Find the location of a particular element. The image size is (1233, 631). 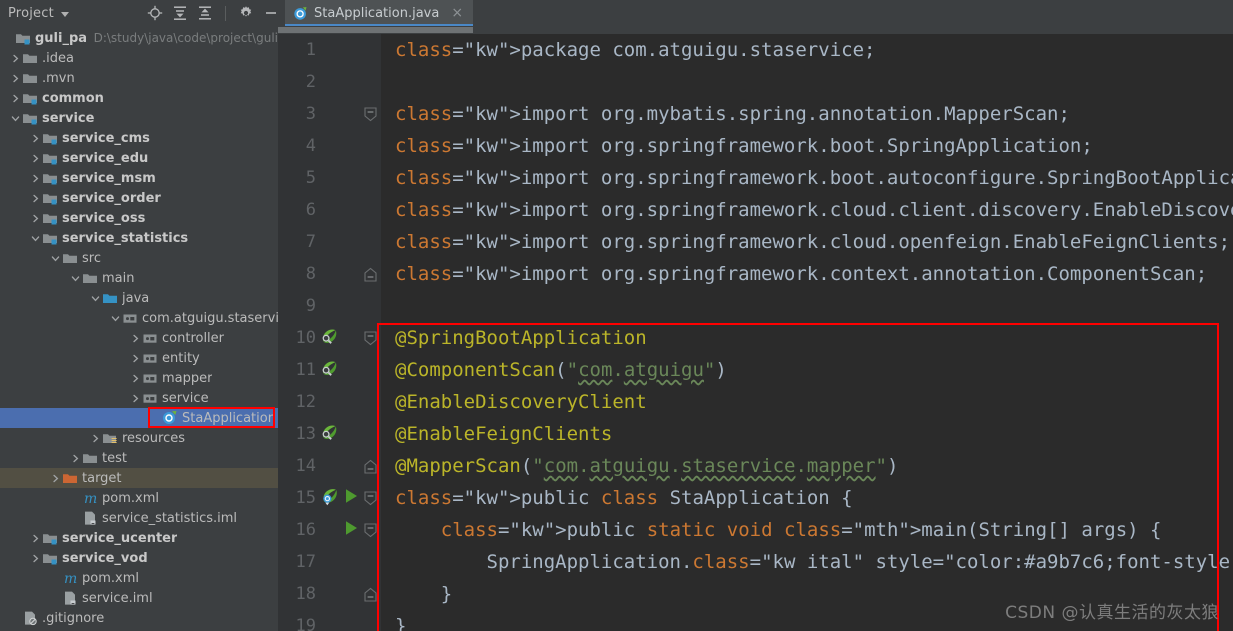

expand-all-icon is located at coordinates (180, 13).